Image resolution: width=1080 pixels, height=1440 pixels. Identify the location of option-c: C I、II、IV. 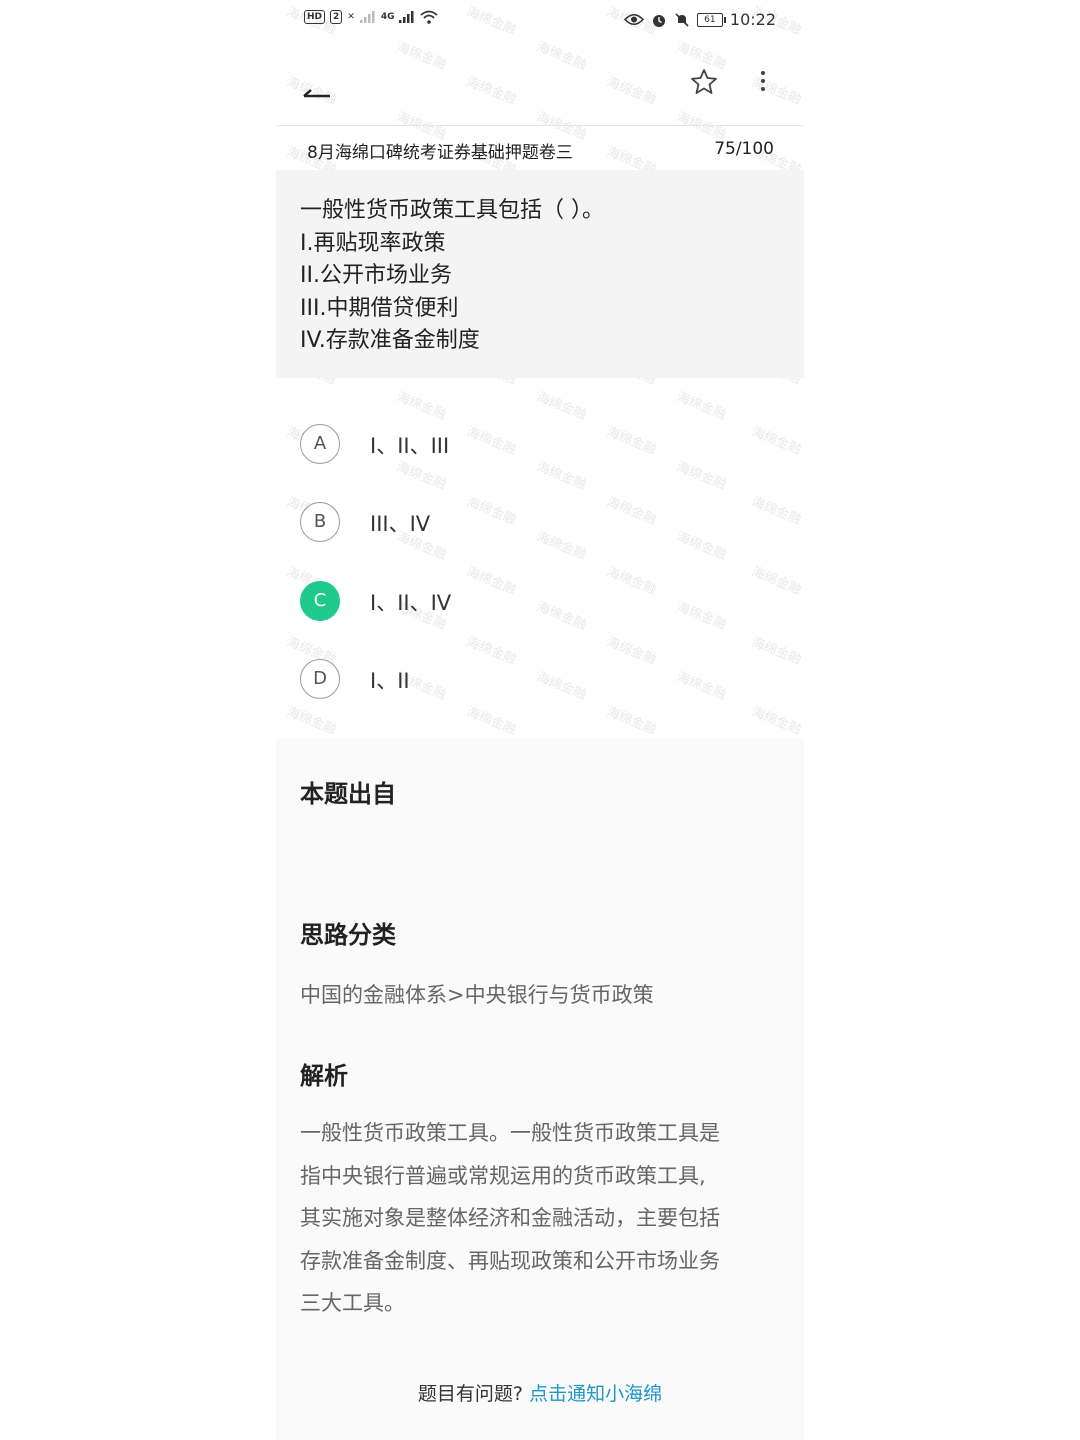
(540, 602).